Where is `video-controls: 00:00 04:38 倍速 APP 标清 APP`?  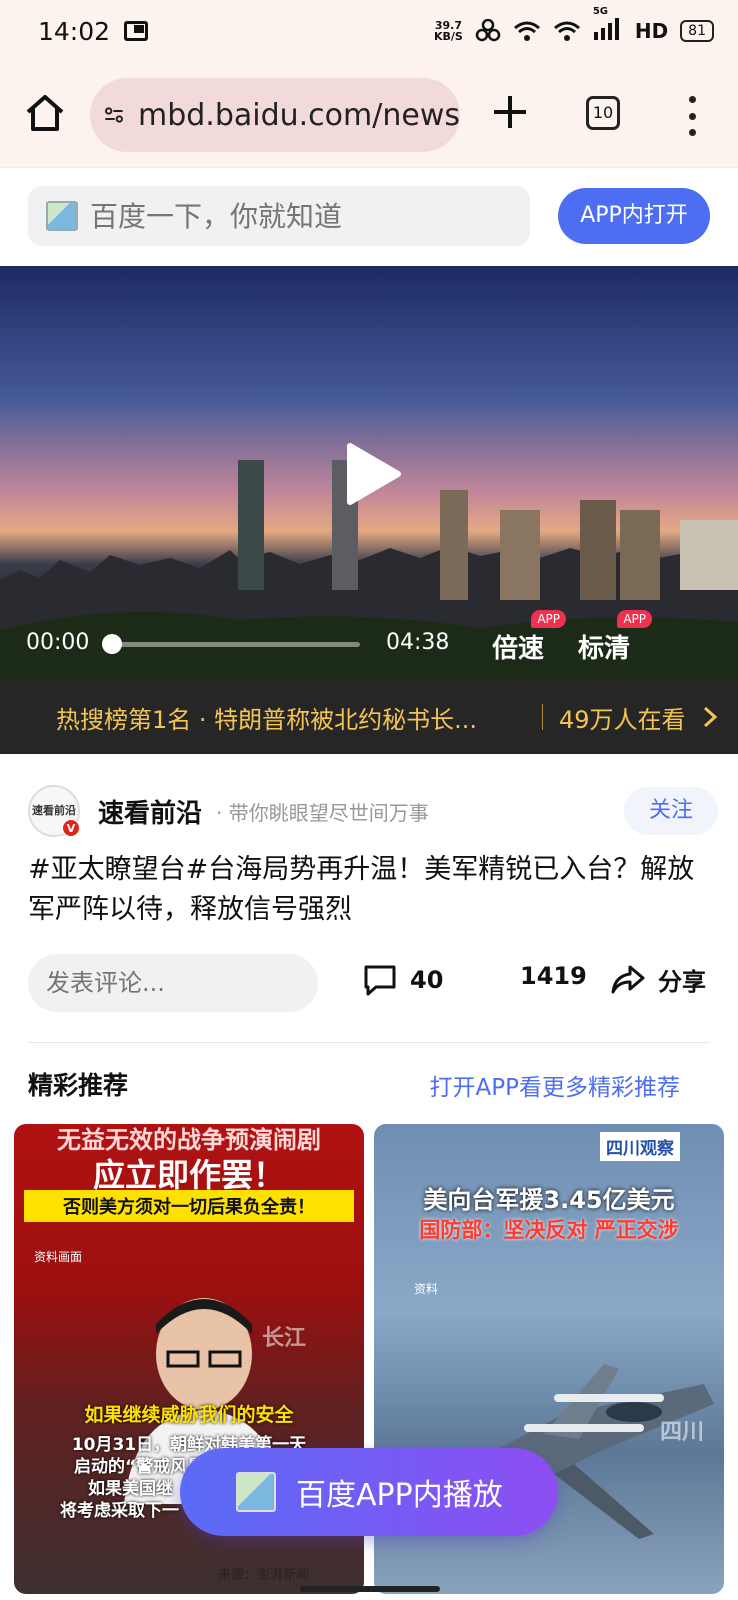 video-controls: 00:00 04:38 倍速 APP 标清 APP is located at coordinates (369, 630).